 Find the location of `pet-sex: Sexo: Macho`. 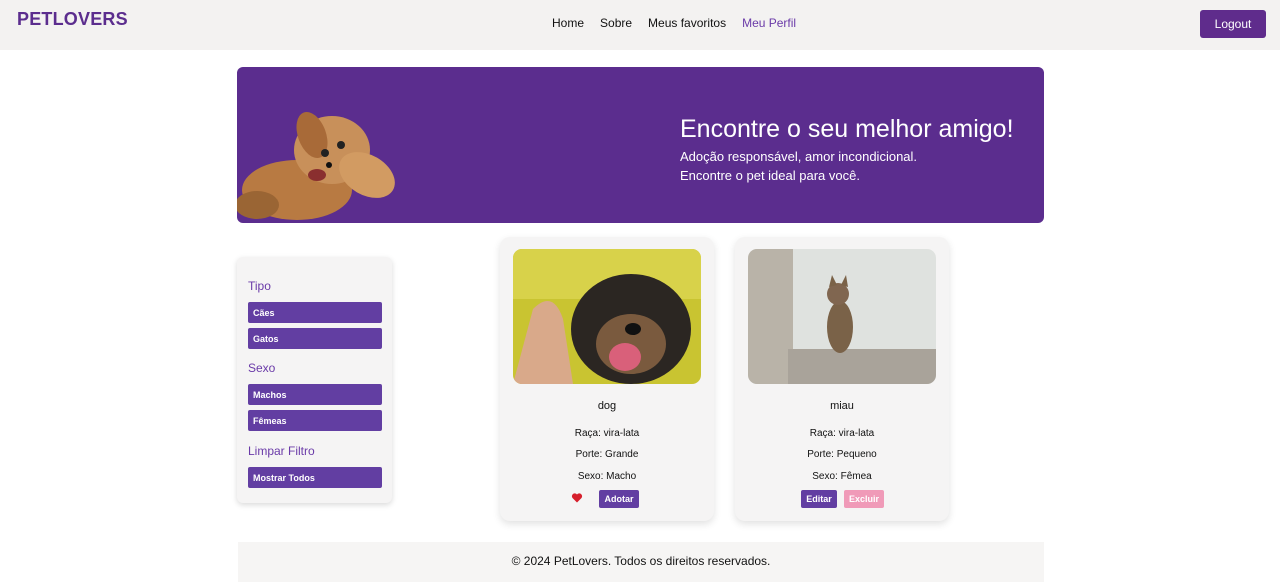

pet-sex: Sexo: Macho is located at coordinates (607, 476).